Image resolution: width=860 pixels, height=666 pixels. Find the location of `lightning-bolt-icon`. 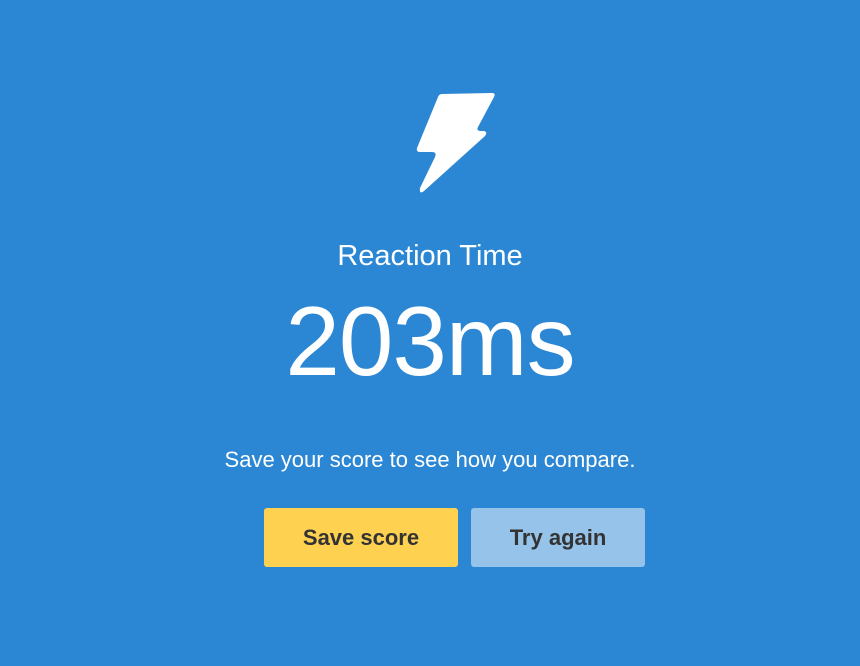

lightning-bolt-icon is located at coordinates (455, 142).